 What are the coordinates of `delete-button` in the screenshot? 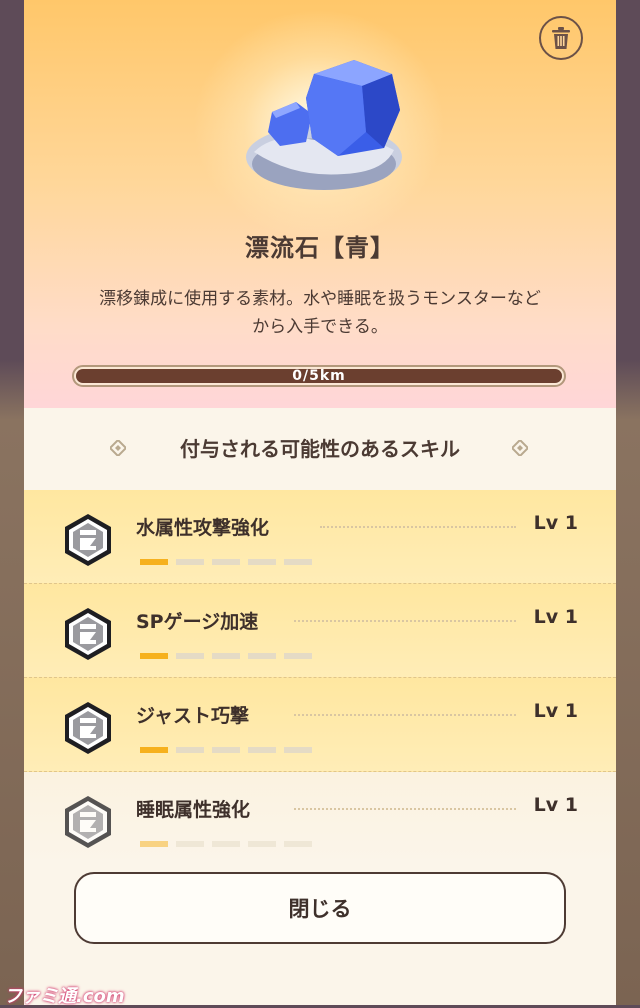 It's located at (561, 38).